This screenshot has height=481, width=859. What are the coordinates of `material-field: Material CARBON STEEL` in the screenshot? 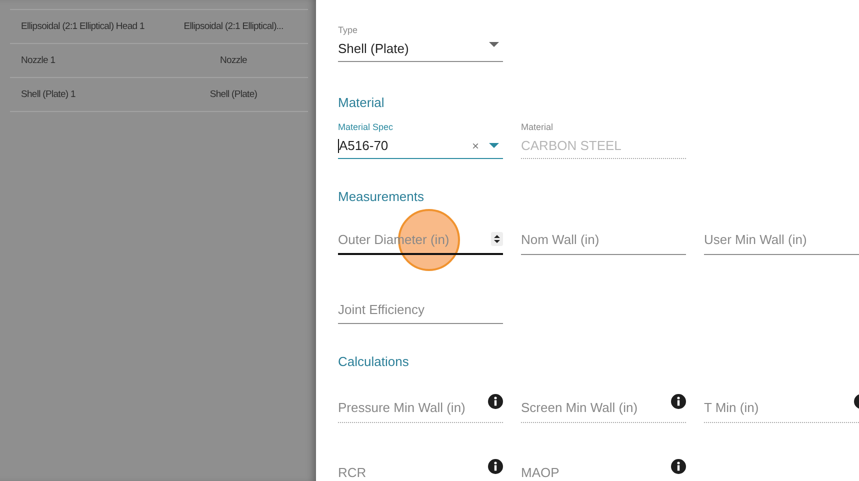 It's located at (603, 140).